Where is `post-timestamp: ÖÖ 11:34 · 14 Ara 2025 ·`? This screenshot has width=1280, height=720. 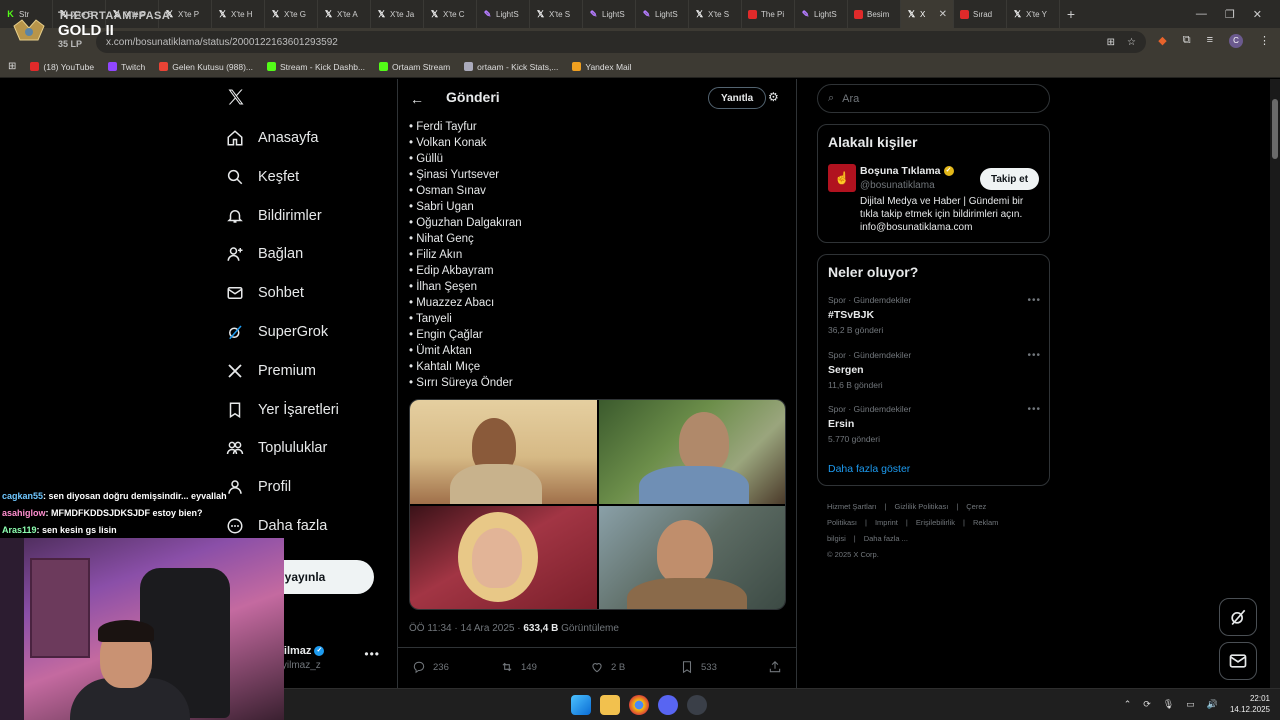
post-timestamp: ÖÖ 11:34 · 14 Ara 2025 · is located at coordinates (466, 628).